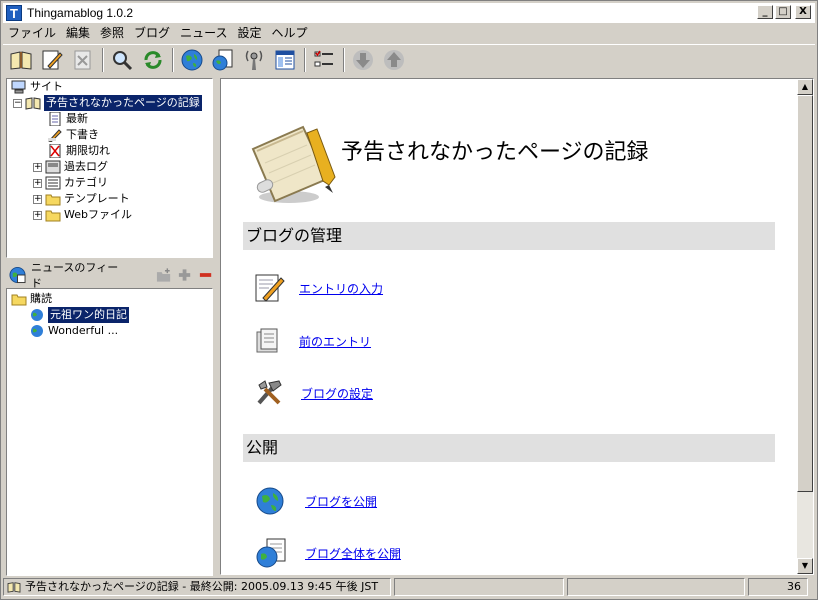 Image resolution: width=818 pixels, height=600 pixels. What do you see at coordinates (184, 275) in the screenshot?
I see `add-icon` at bounding box center [184, 275].